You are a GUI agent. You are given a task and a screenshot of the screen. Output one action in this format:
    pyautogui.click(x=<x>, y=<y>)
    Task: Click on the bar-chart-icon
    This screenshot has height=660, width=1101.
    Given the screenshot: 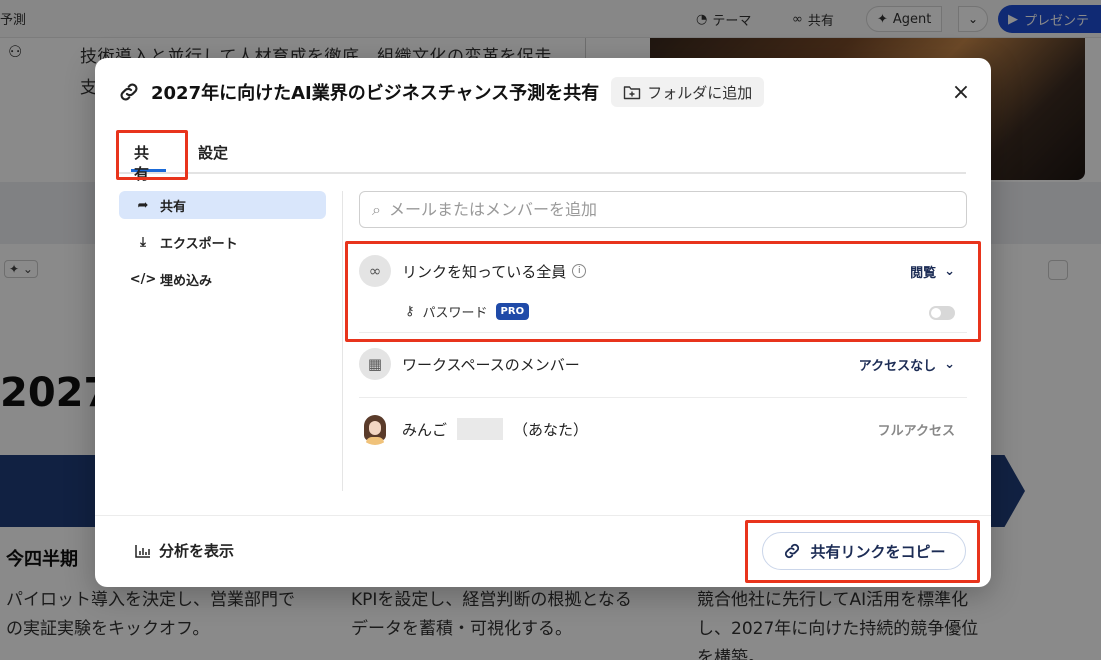 What is the action you would take?
    pyautogui.click(x=142, y=551)
    